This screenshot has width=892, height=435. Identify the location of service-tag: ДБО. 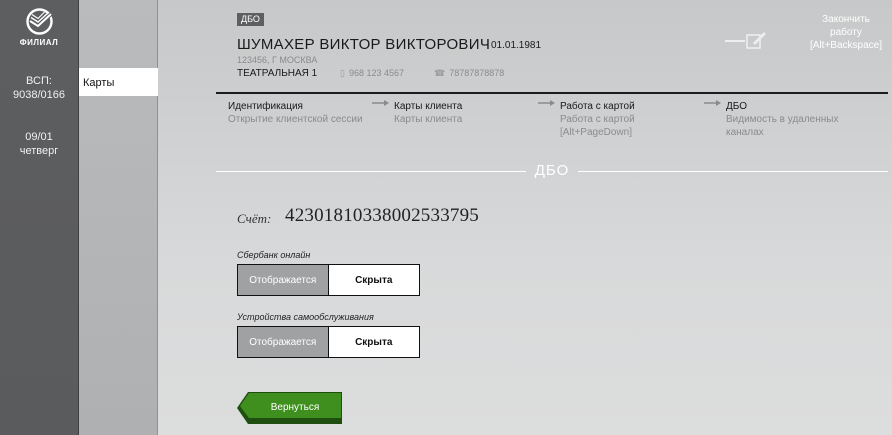
(250, 19).